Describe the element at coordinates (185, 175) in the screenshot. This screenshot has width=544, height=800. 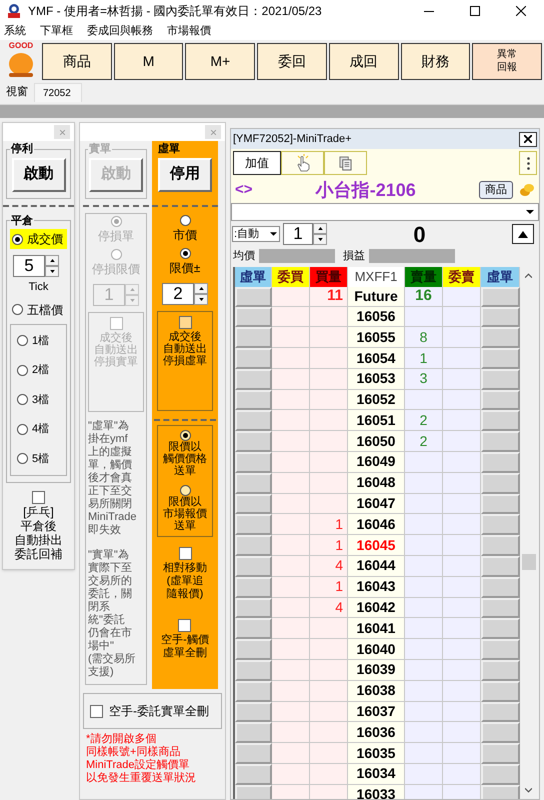
I see `toggle-button: 停用` at that location.